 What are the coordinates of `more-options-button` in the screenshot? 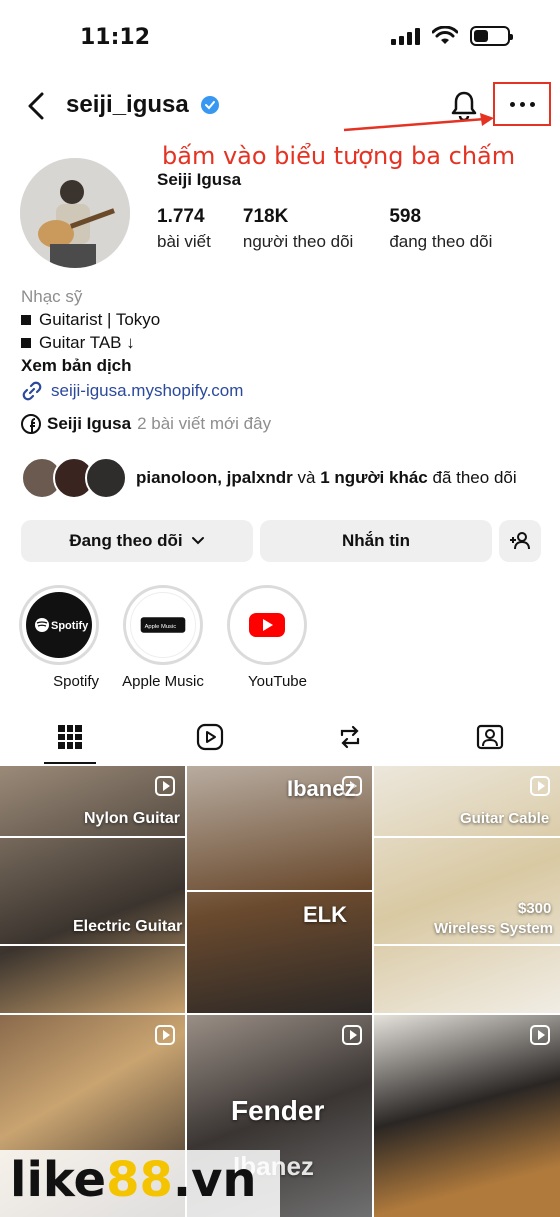 It's located at (522, 104).